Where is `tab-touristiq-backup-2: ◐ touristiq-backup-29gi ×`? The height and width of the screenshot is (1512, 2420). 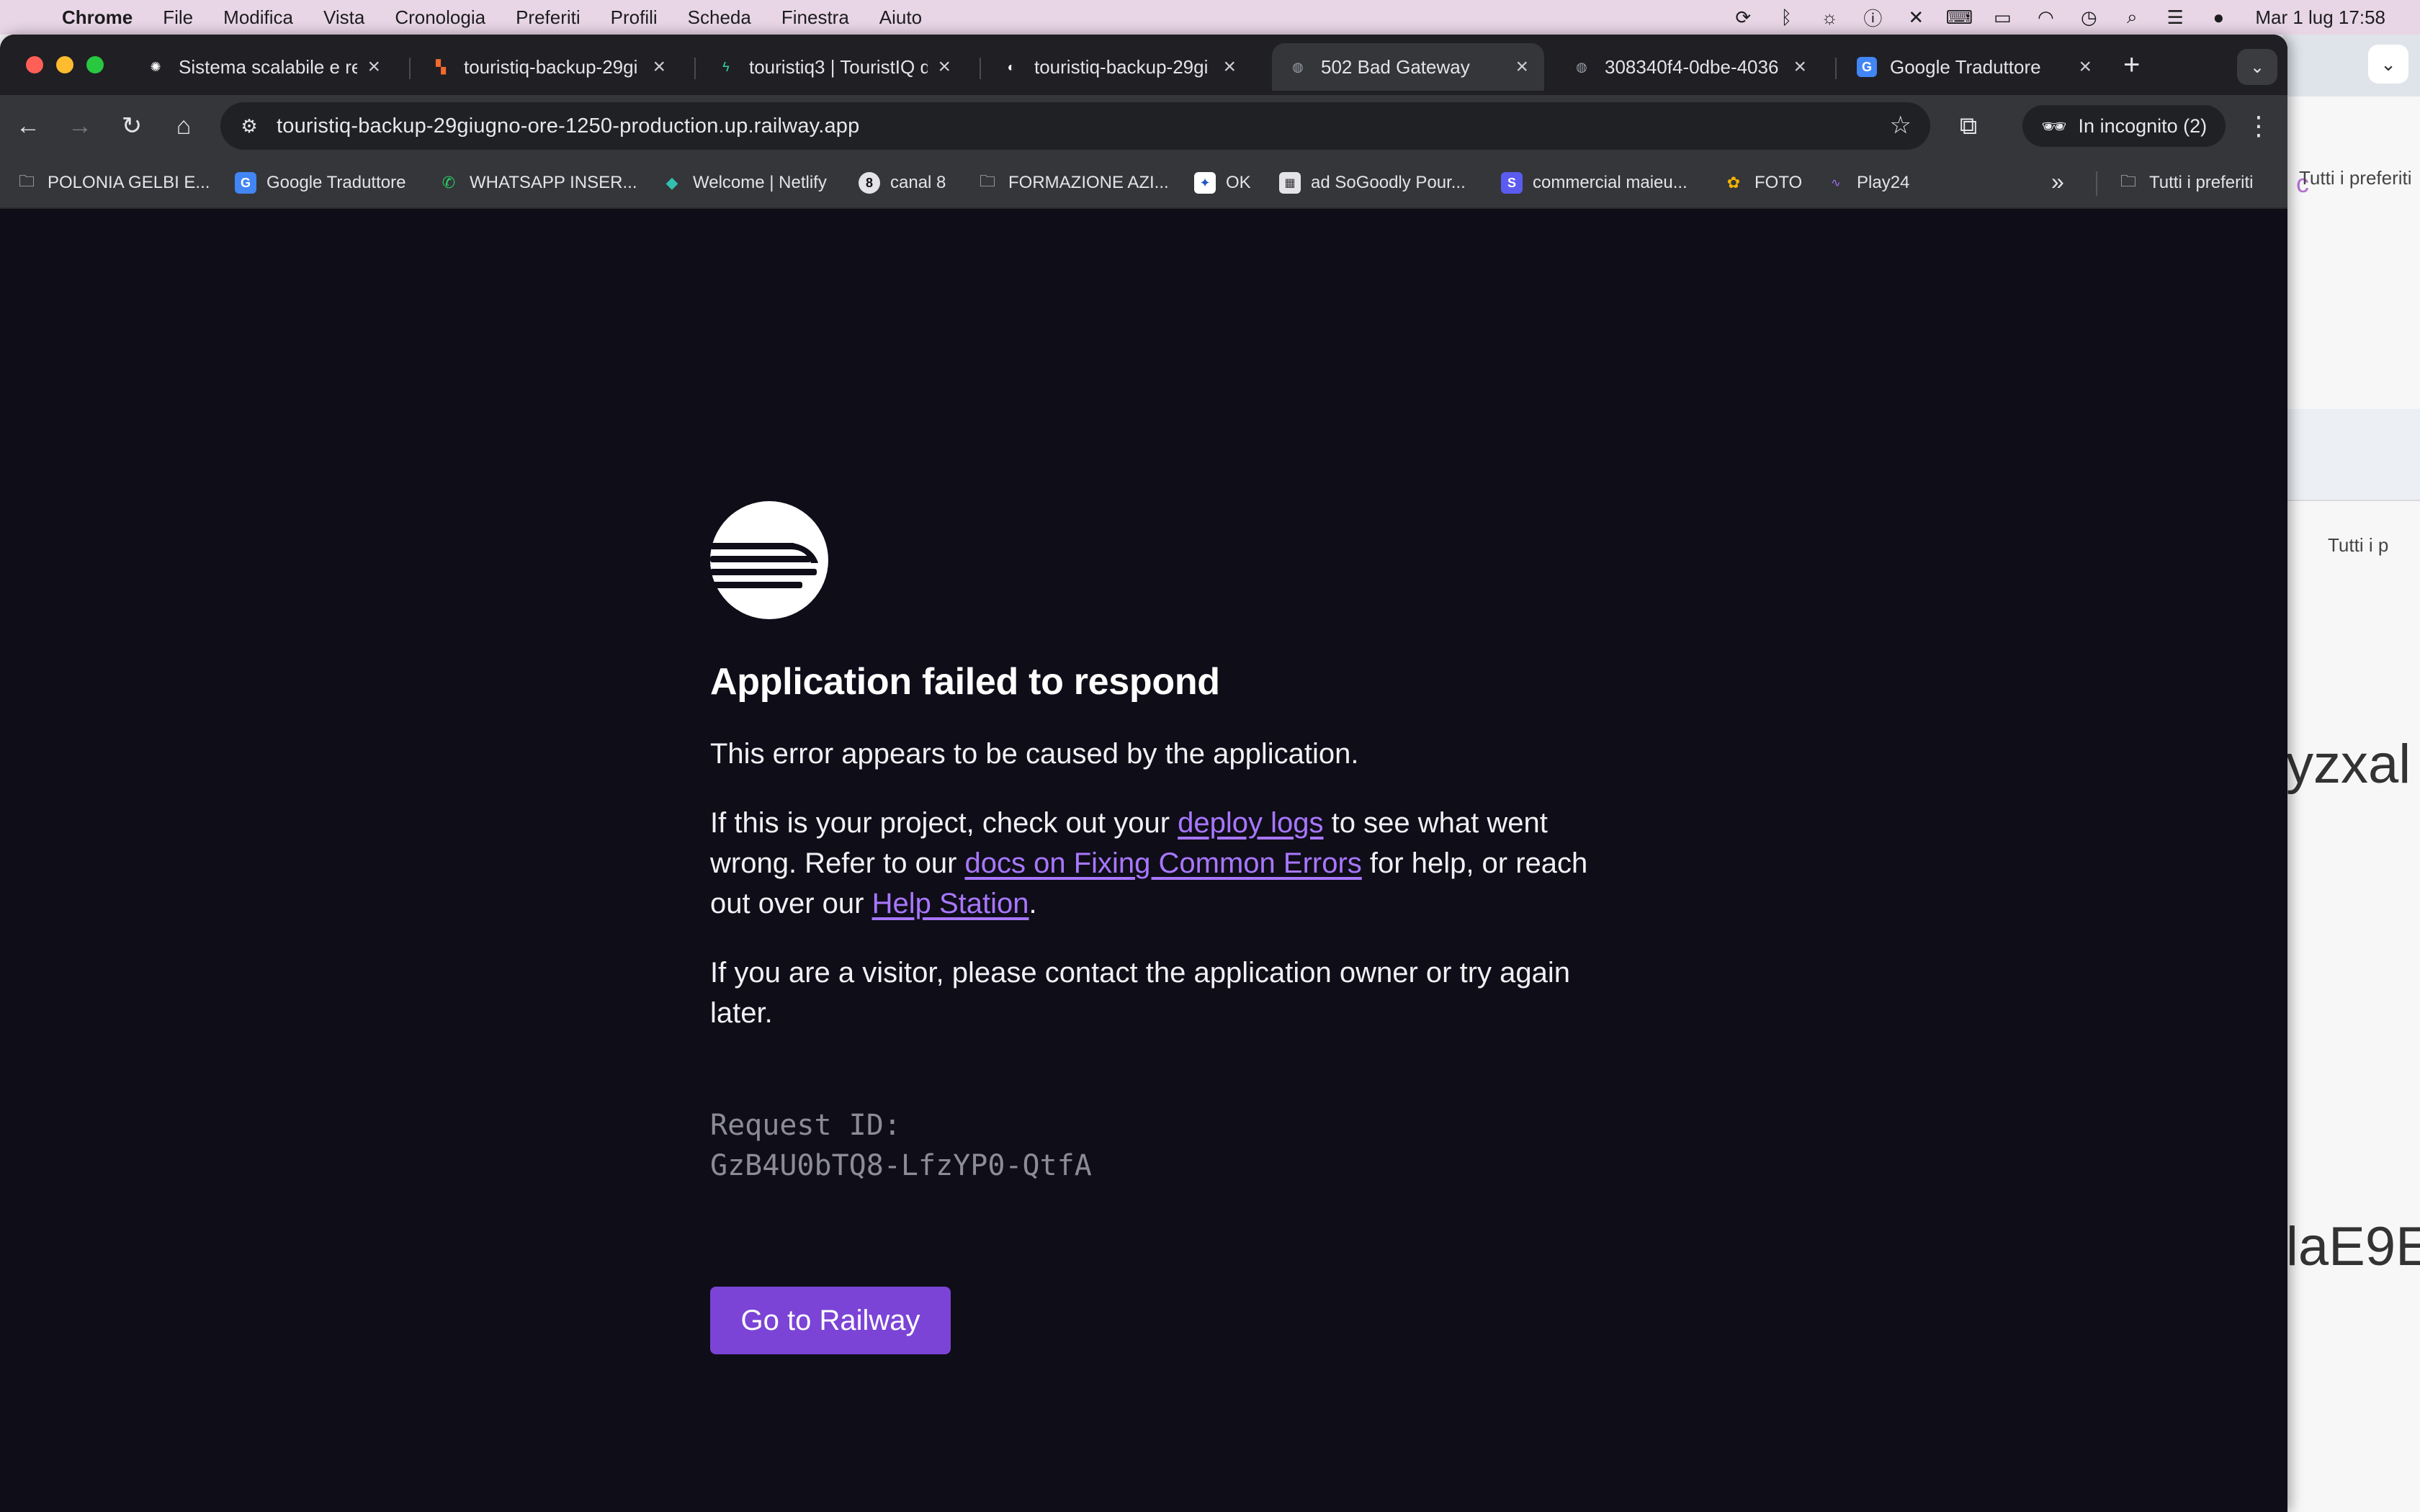 tab-touristiq-backup-2: ◐ touristiq-backup-29gi × is located at coordinates (1118, 67).